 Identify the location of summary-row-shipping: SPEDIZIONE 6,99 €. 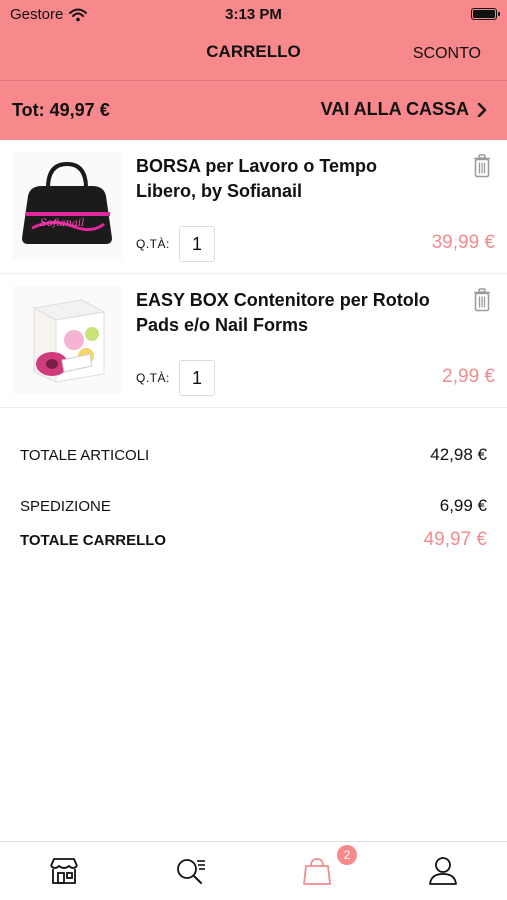
(253, 506).